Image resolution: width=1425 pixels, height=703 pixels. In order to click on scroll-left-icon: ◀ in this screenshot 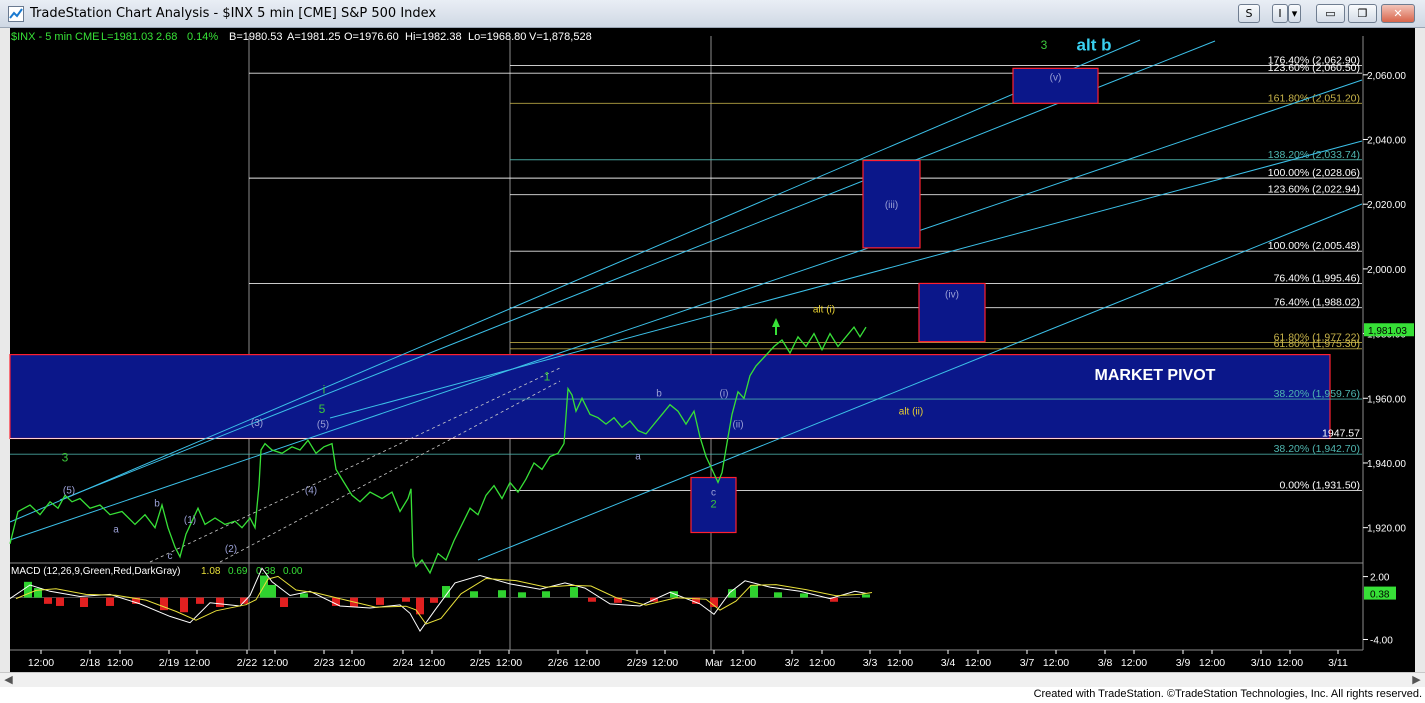, I will do `click(8, 680)`.